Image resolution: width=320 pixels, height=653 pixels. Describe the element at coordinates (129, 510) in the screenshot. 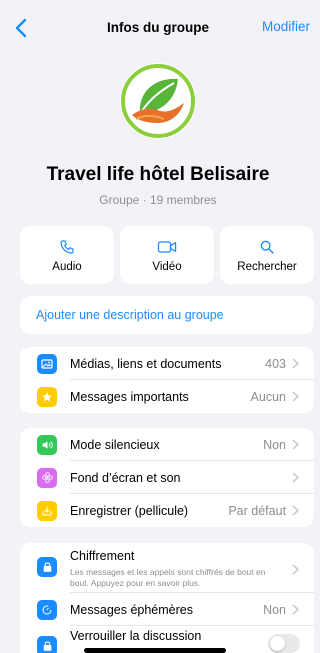

I see `save-to-camera-roll-label: Enregistrer (pellicule)` at that location.